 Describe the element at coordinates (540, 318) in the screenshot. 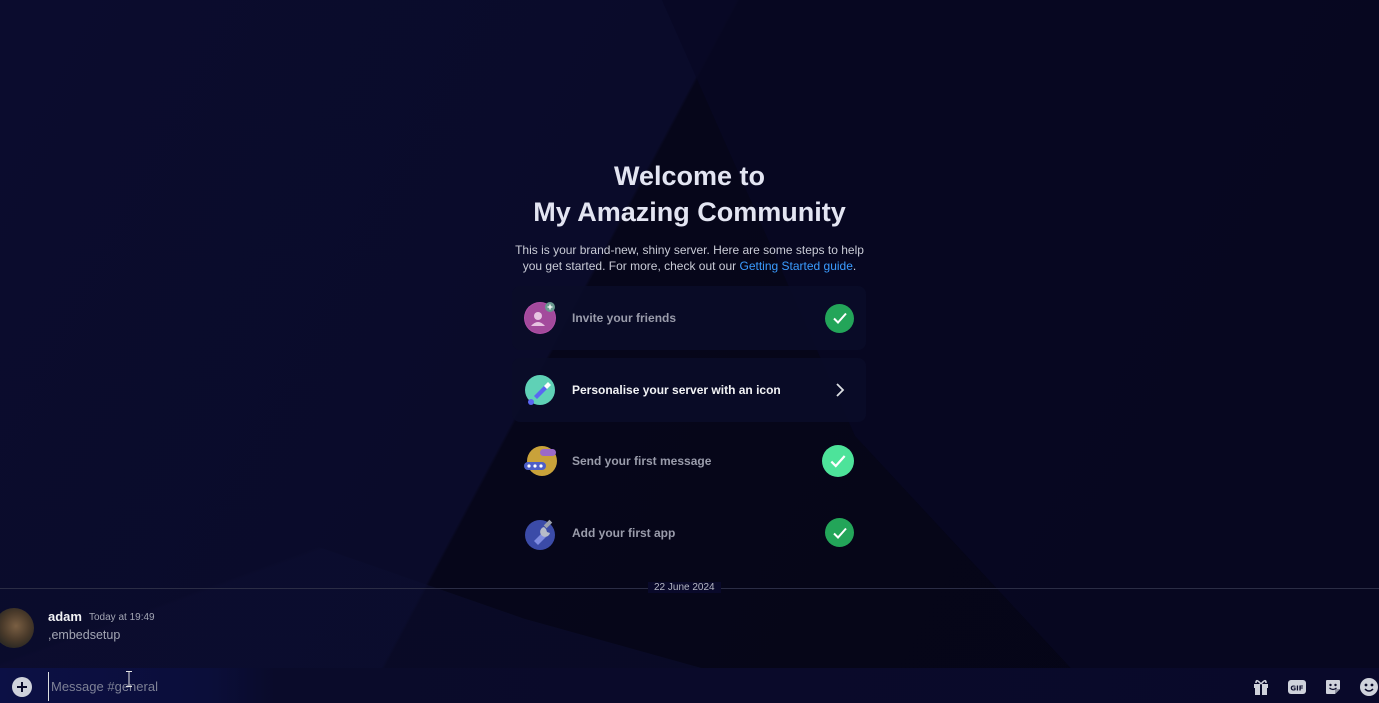

I see `invite-friends-icon` at that location.